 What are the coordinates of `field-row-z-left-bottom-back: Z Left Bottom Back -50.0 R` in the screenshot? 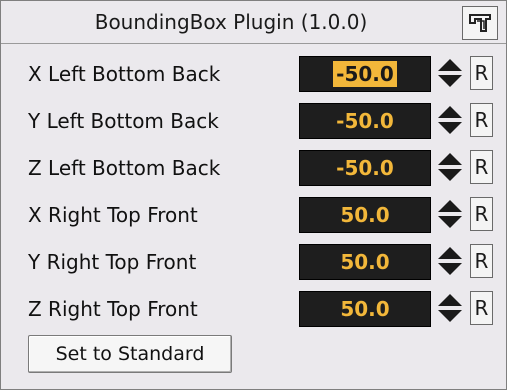 It's located at (253, 168).